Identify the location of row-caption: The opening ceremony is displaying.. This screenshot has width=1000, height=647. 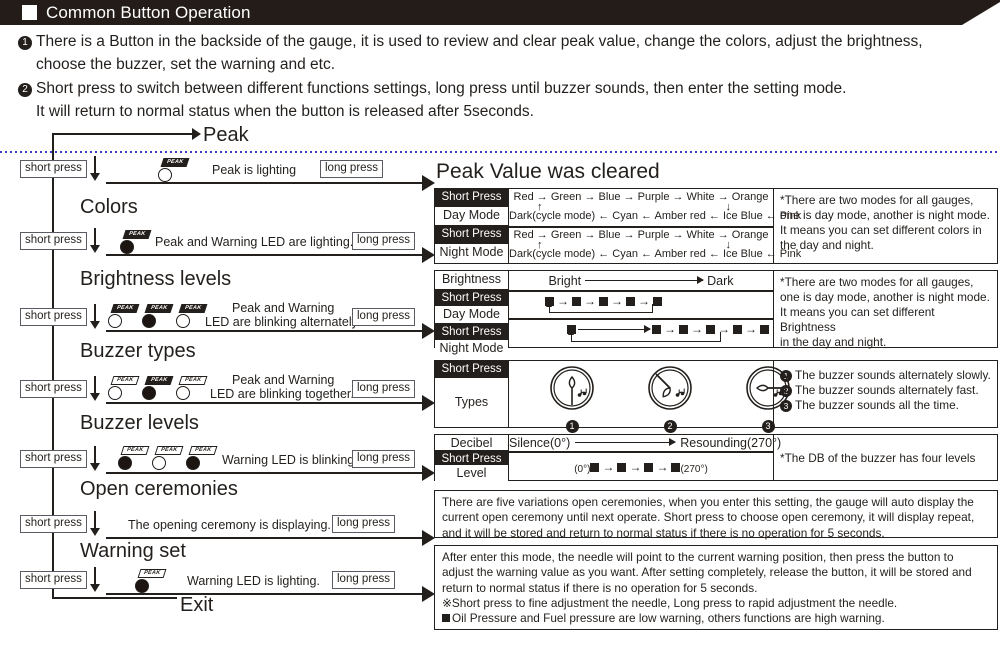
(229, 525).